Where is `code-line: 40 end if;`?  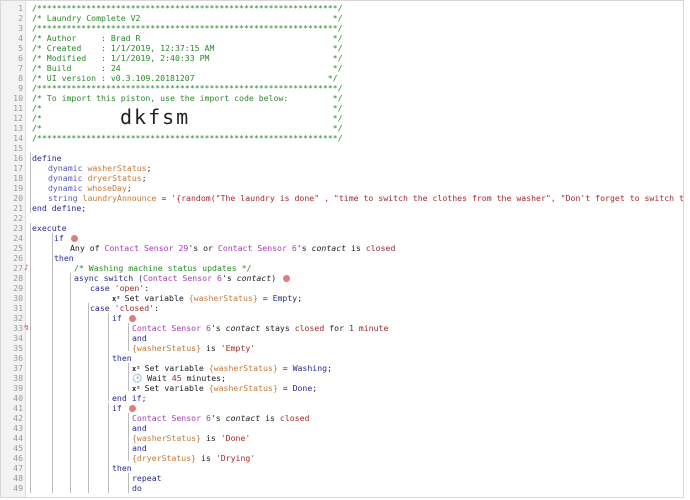
code-line: 40 end if; is located at coordinates (342, 398).